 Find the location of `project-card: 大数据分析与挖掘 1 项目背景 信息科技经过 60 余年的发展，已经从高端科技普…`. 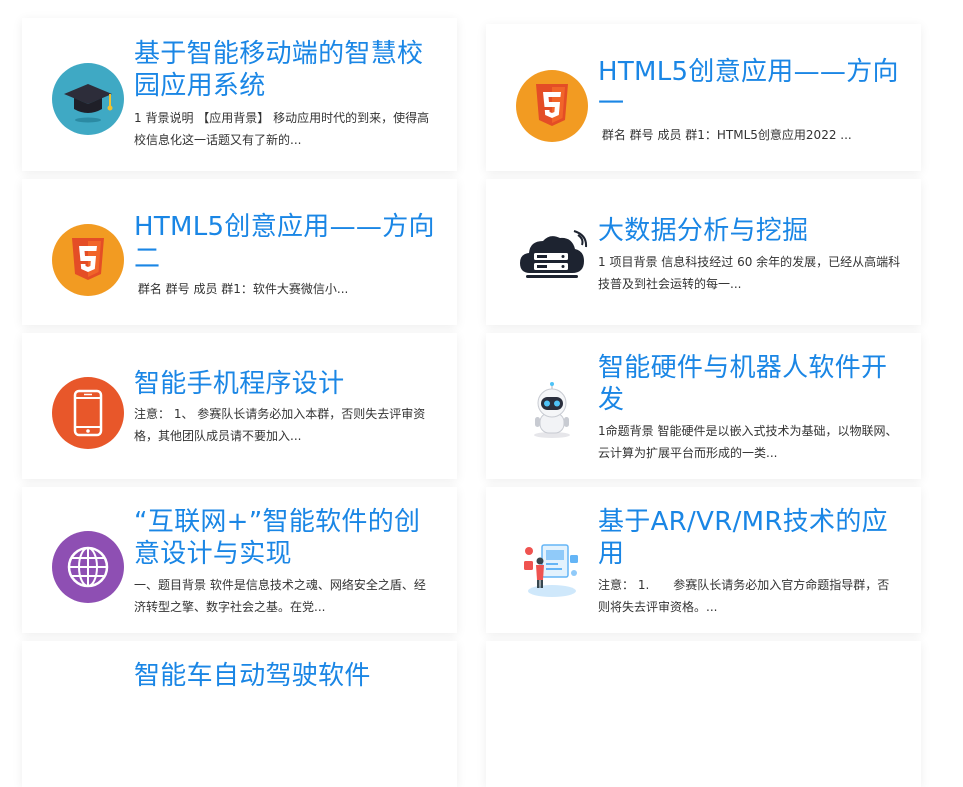

project-card: 大数据分析与挖掘 1 项目背景 信息科技经过 60 余年的发展，已经从高端科技普… is located at coordinates (703, 252).